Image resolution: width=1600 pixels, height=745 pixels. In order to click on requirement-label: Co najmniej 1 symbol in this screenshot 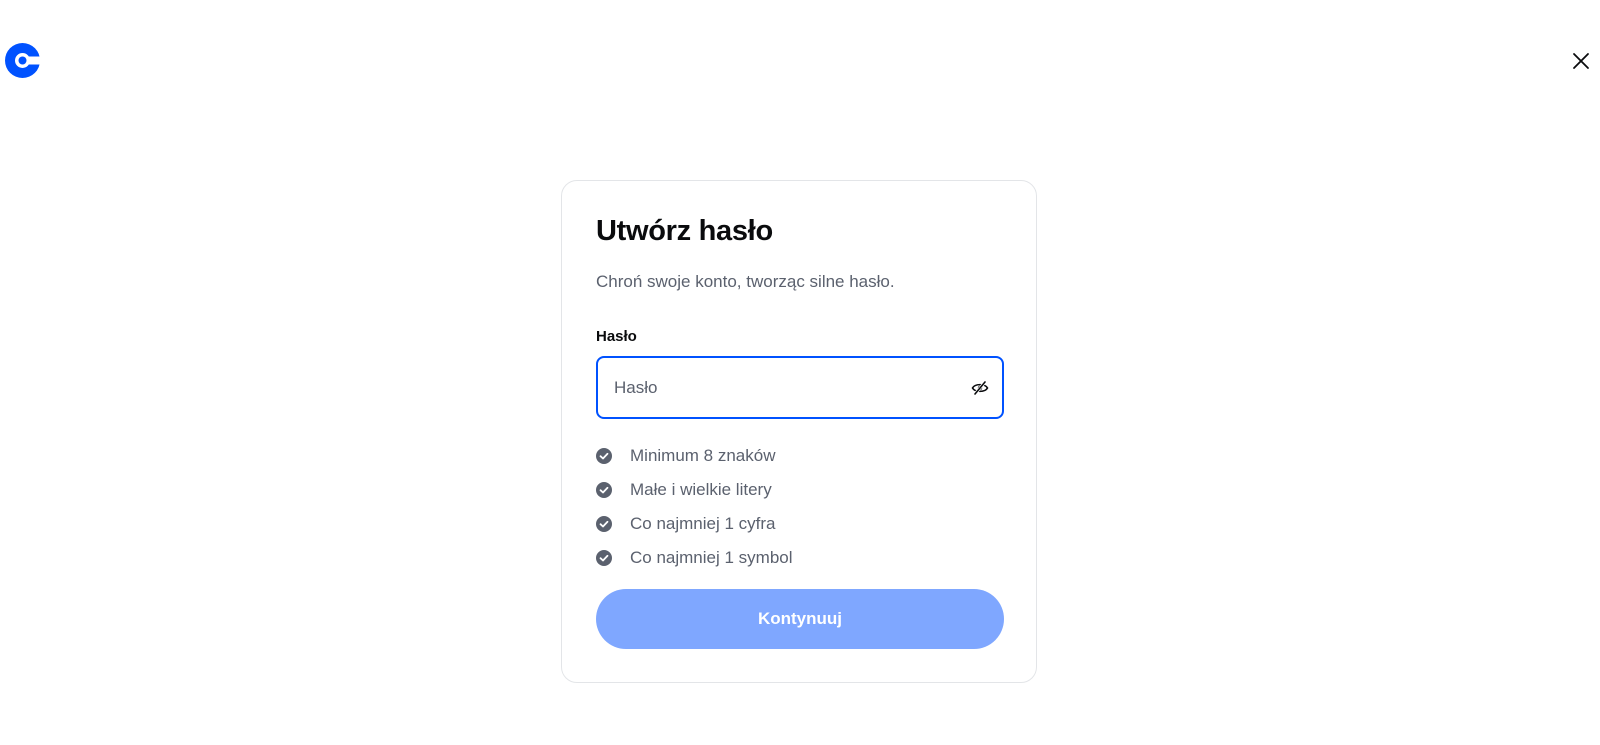, I will do `click(711, 557)`.